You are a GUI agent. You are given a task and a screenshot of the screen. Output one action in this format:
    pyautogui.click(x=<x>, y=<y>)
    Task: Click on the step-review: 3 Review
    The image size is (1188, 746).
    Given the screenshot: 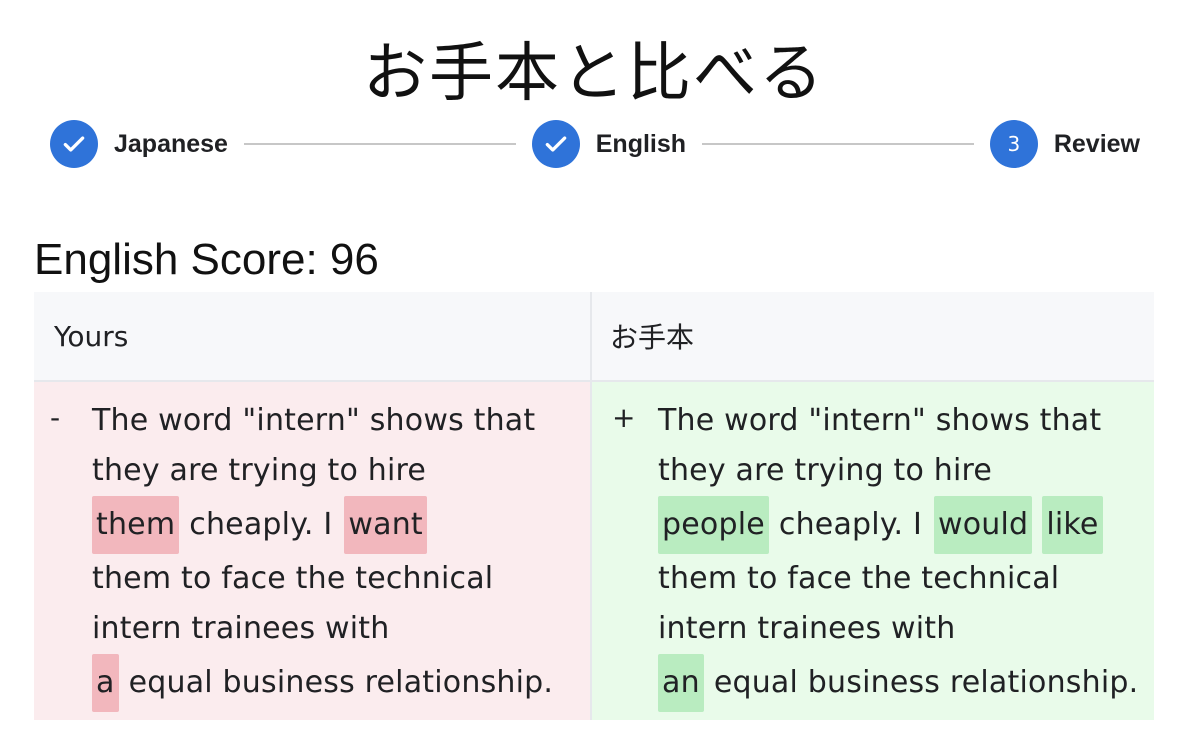 What is the action you would take?
    pyautogui.click(x=1064, y=144)
    